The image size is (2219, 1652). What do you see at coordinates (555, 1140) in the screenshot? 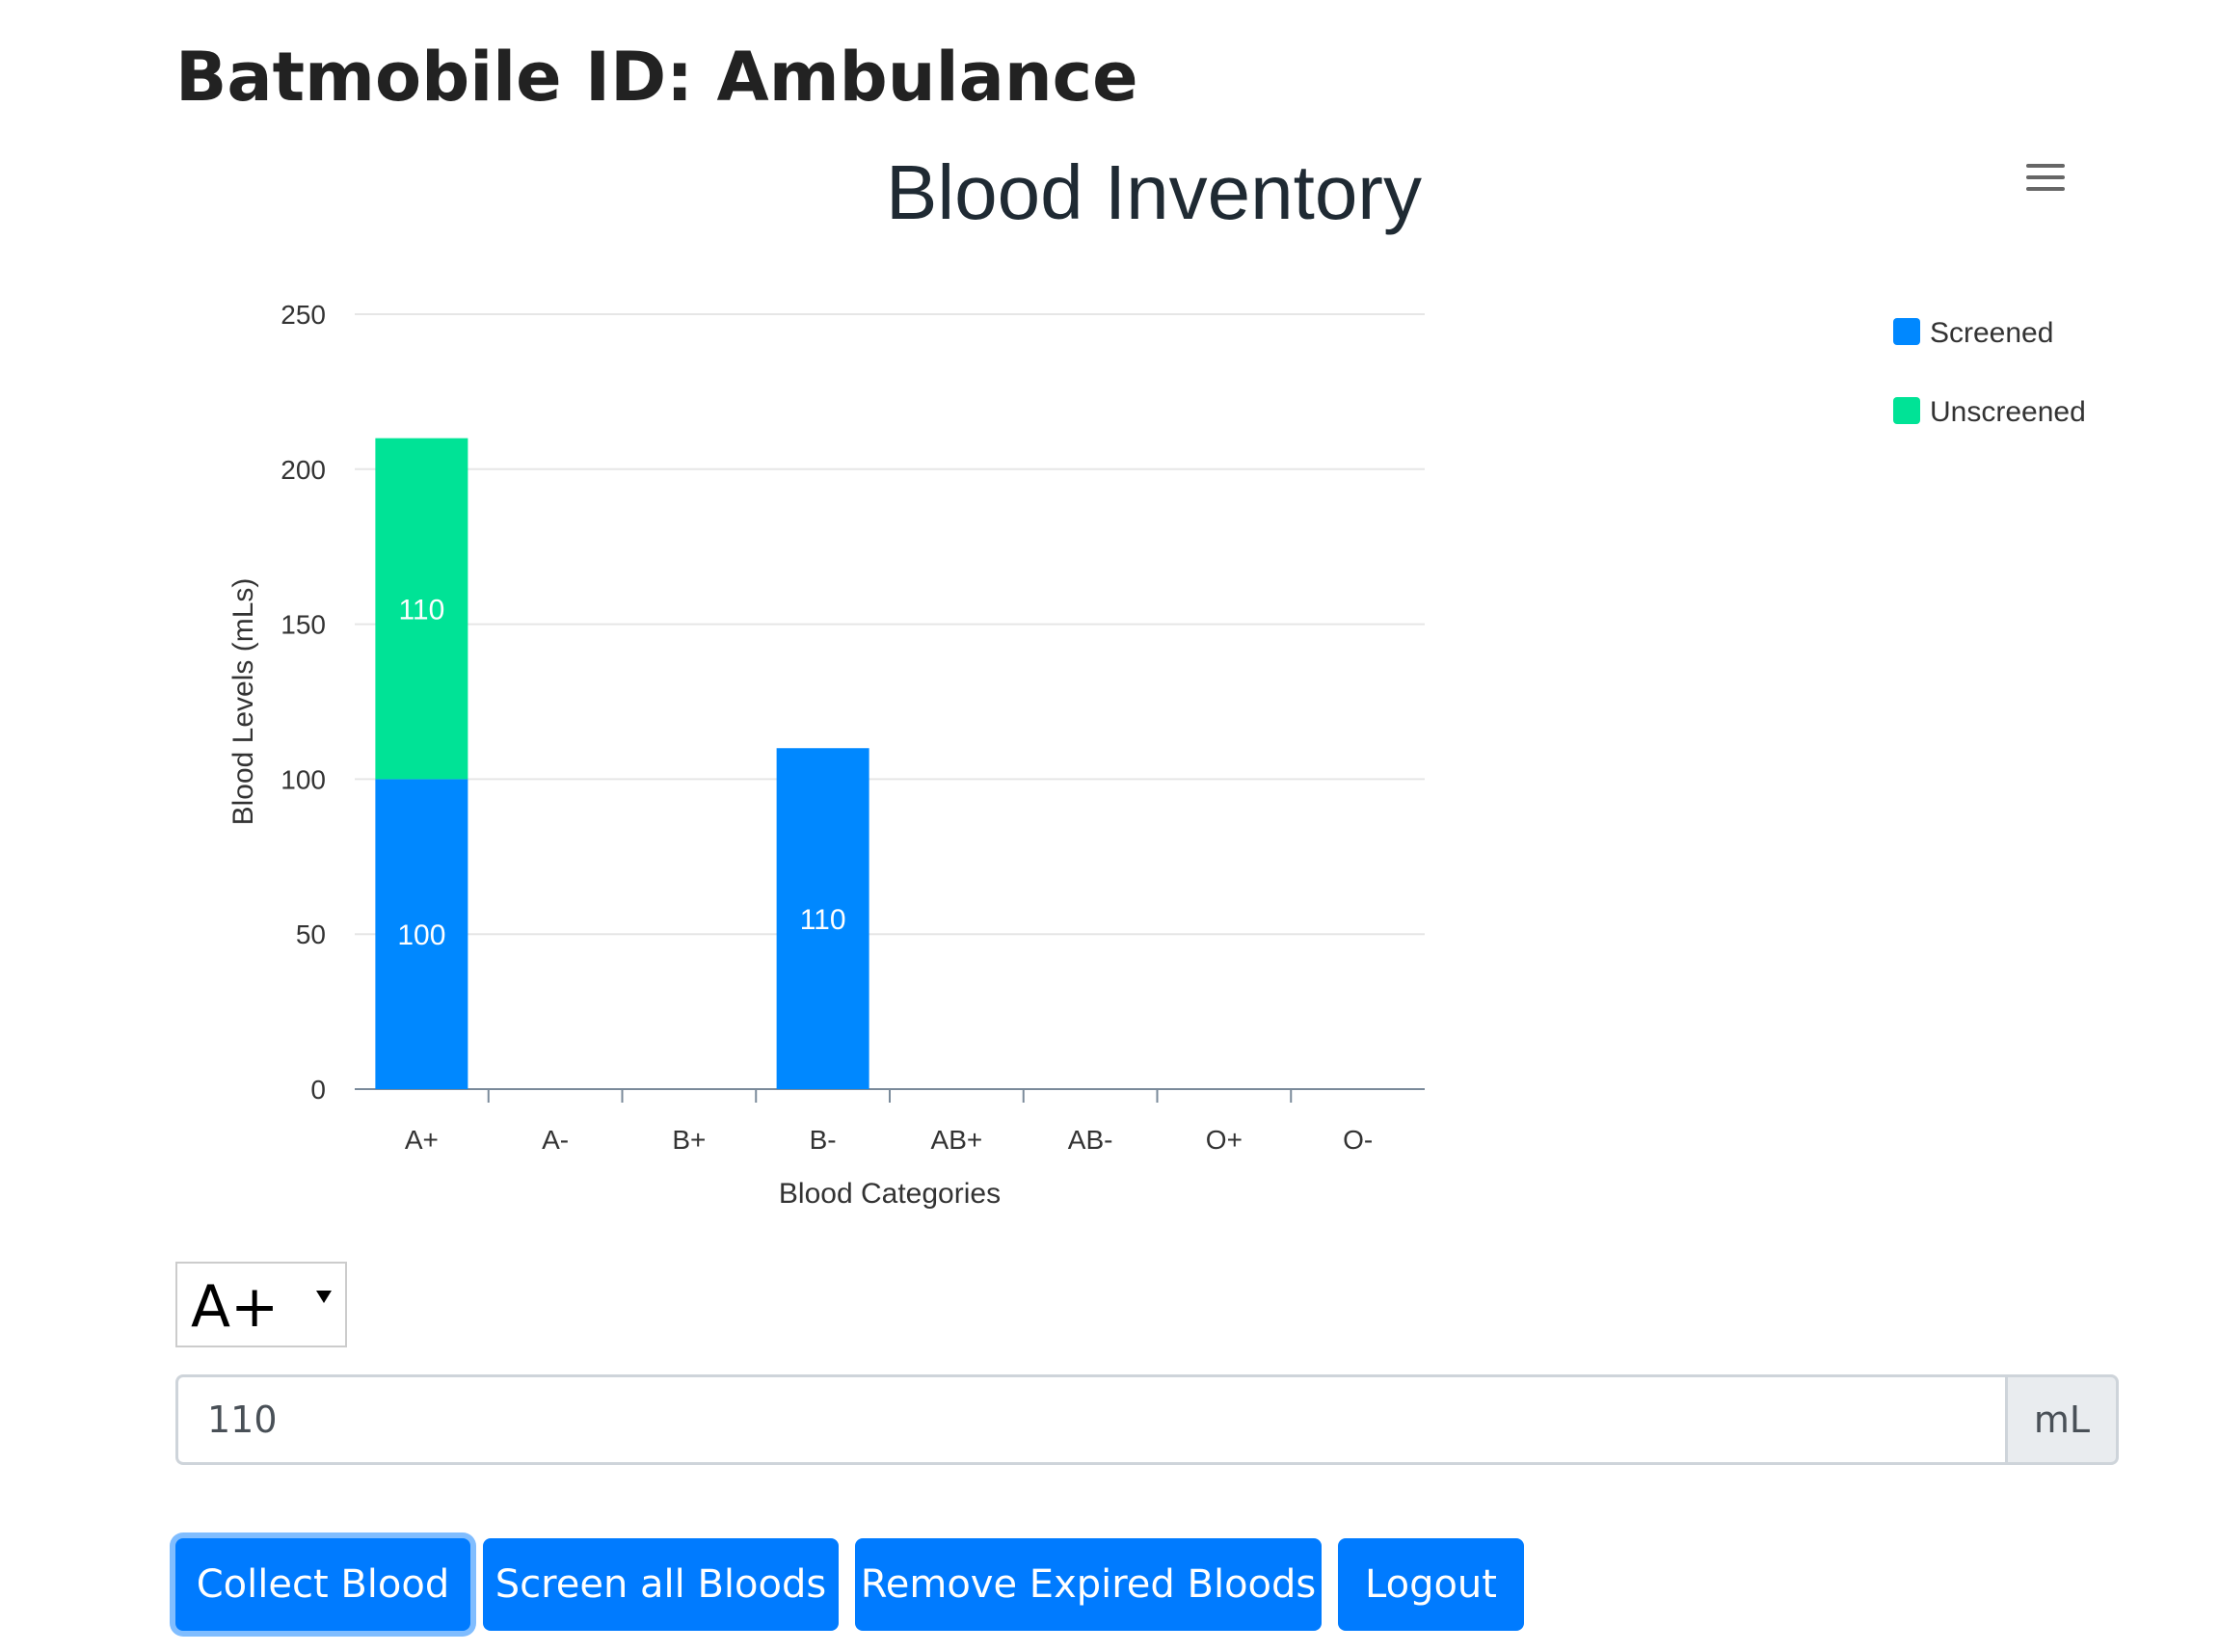
I see `x-tick-label: A-` at bounding box center [555, 1140].